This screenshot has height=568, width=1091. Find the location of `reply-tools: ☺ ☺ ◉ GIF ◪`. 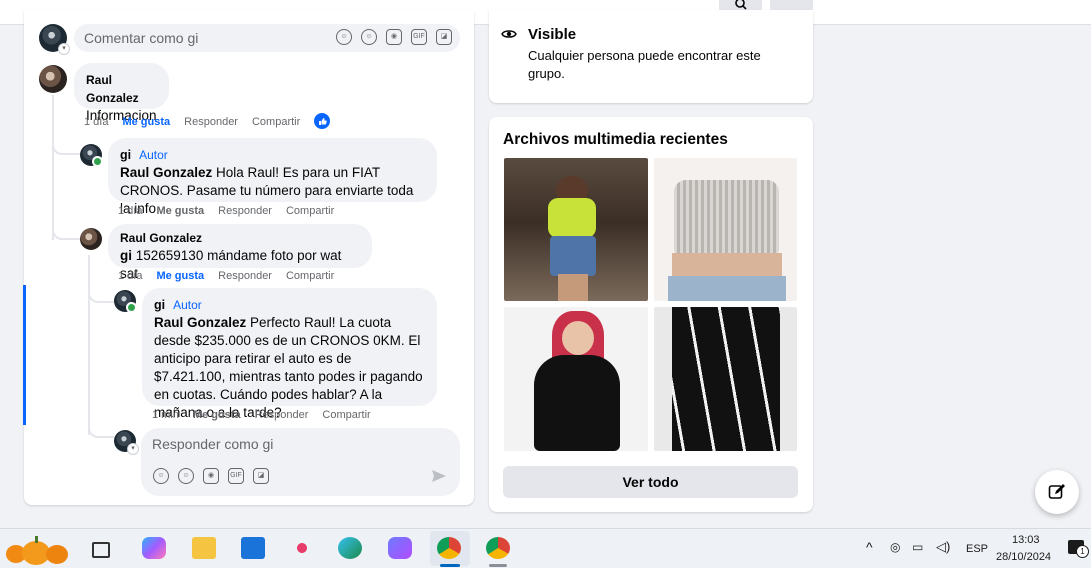

reply-tools: ☺ ☺ ◉ GIF ◪ is located at coordinates (211, 476).